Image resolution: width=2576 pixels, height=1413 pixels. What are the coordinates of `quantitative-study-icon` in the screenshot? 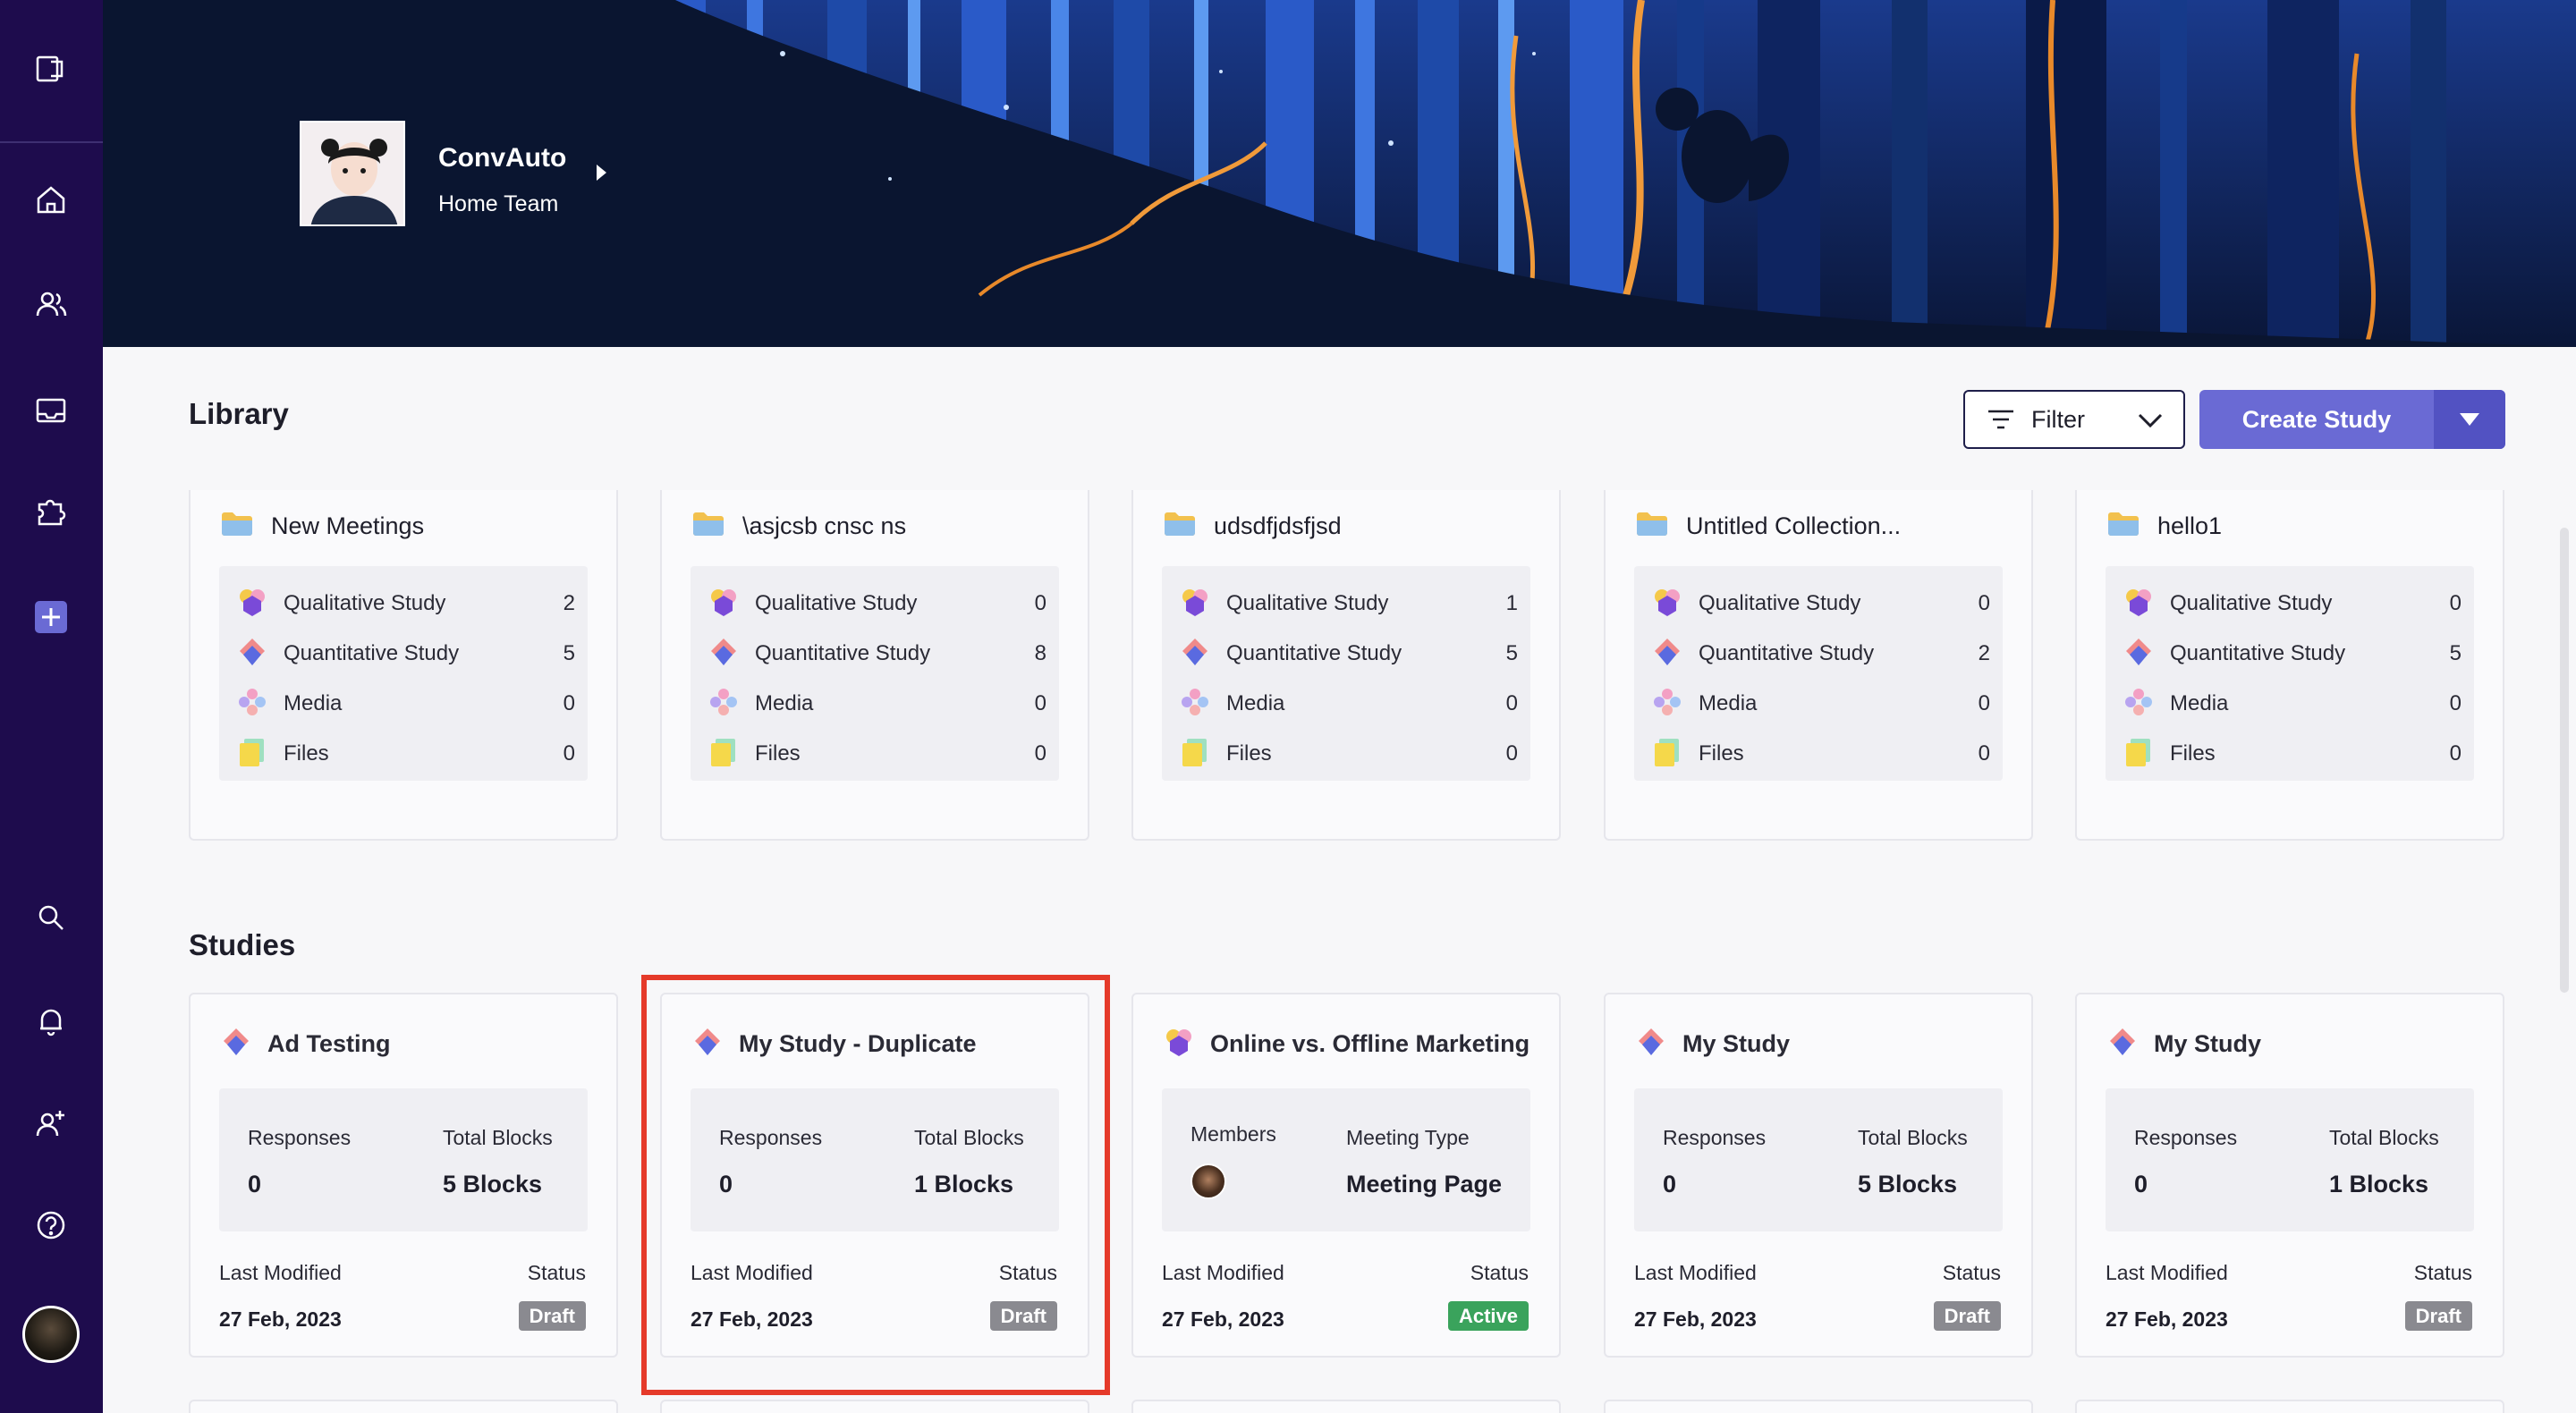 It's located at (2138, 654).